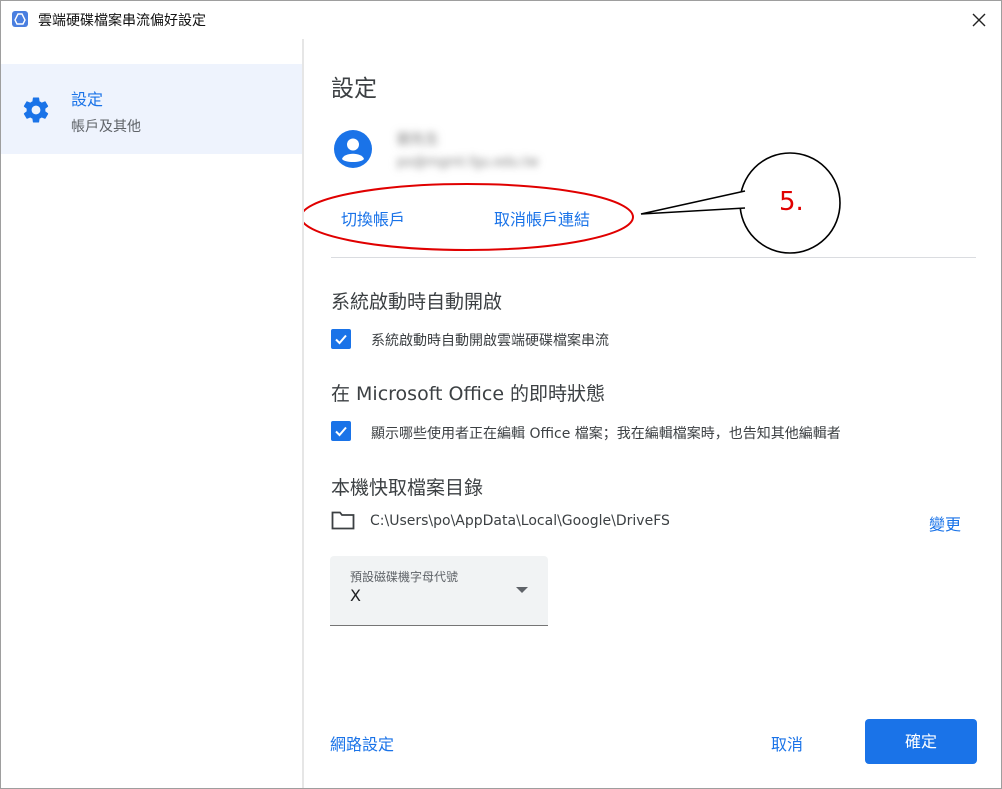 The width and height of the screenshot is (1002, 789). I want to click on drive-letter-select: 預設磁碟機字母代號 X, so click(439, 591).